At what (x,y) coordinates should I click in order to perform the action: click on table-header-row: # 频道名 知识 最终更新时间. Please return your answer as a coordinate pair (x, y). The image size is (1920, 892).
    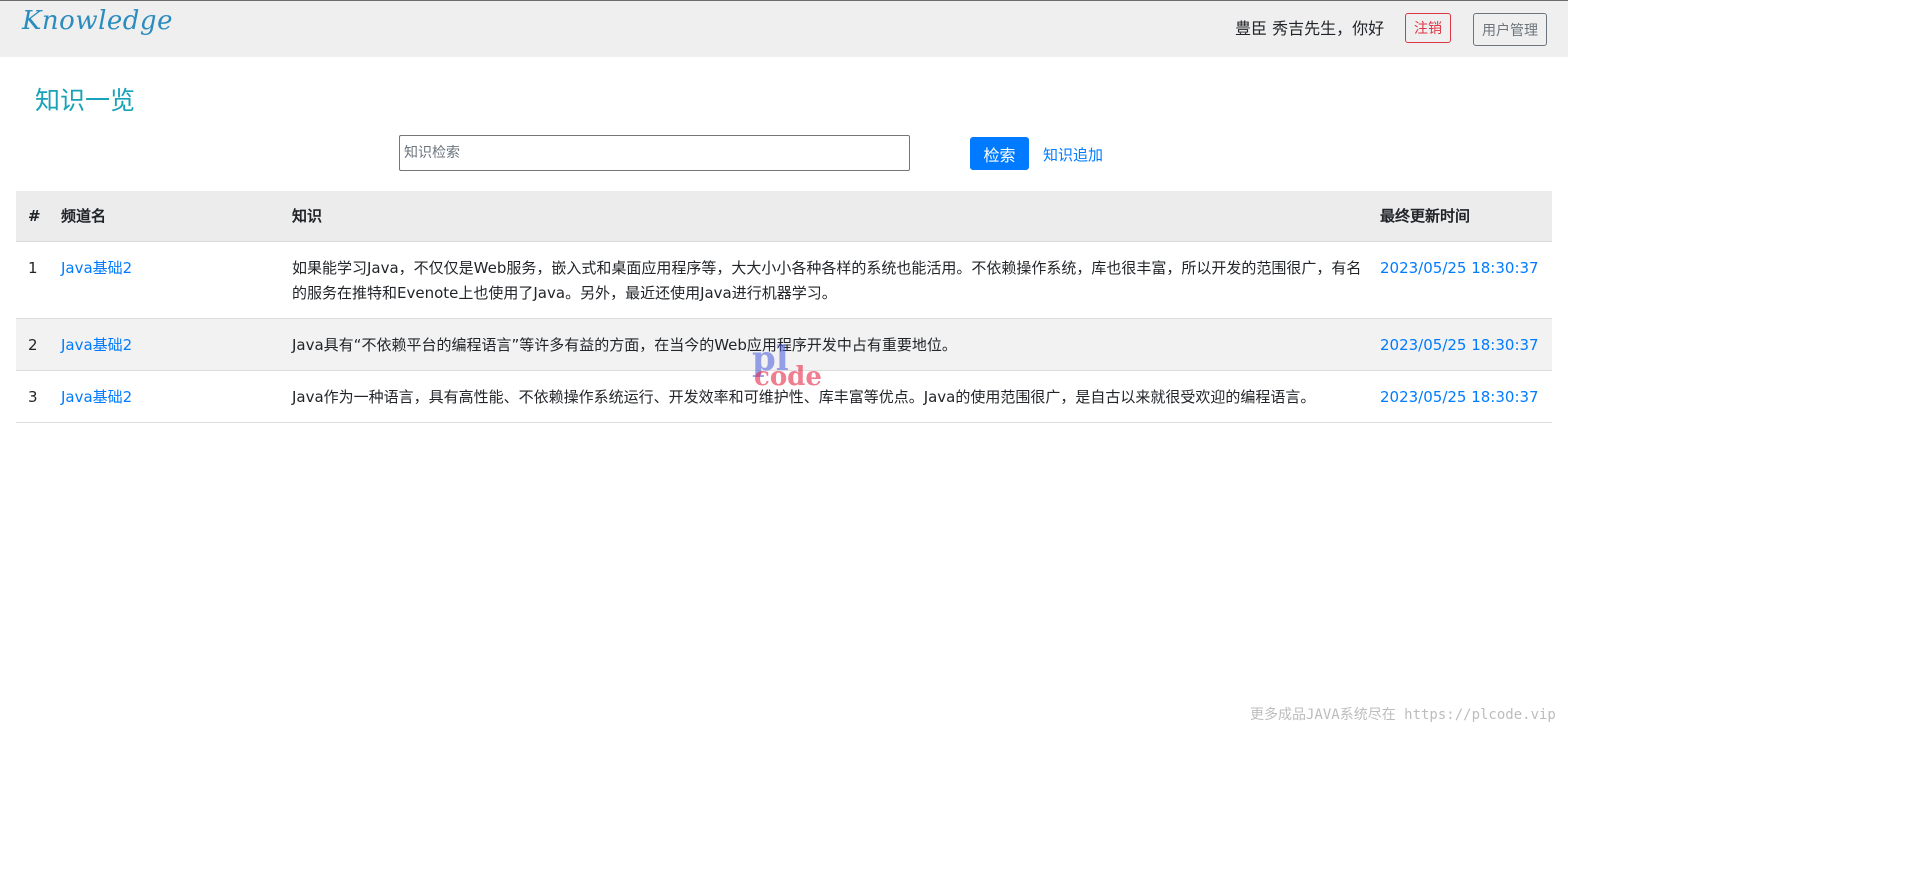
    Looking at the image, I should click on (784, 216).